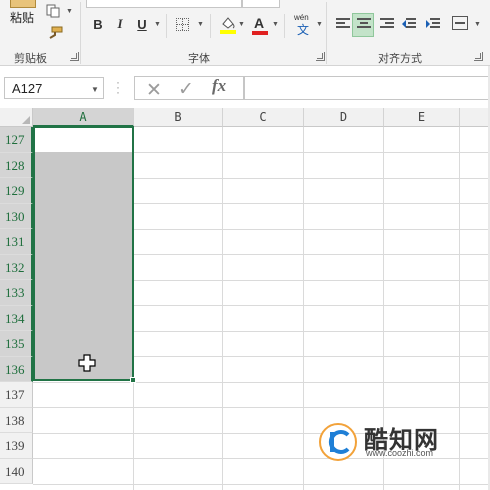 Image resolution: width=490 pixels, height=490 pixels. Describe the element at coordinates (16, 117) in the screenshot. I see `select-all-button` at that location.